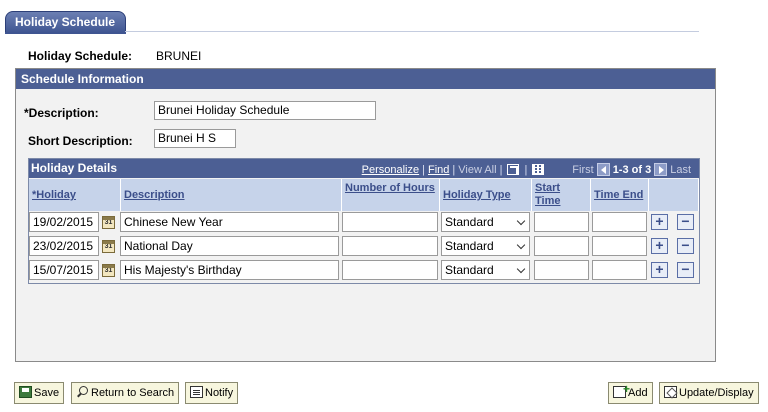  What do you see at coordinates (716, 393) in the screenshot?
I see `update-display-label: Update/Display` at bounding box center [716, 393].